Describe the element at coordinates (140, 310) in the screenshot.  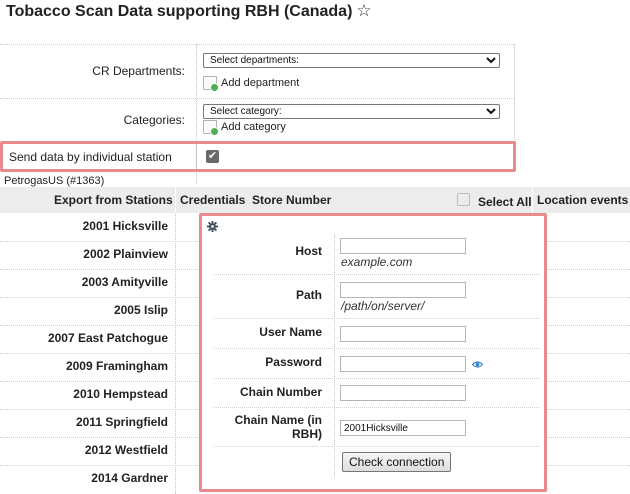
I see `station-name: 2005 Islip` at that location.